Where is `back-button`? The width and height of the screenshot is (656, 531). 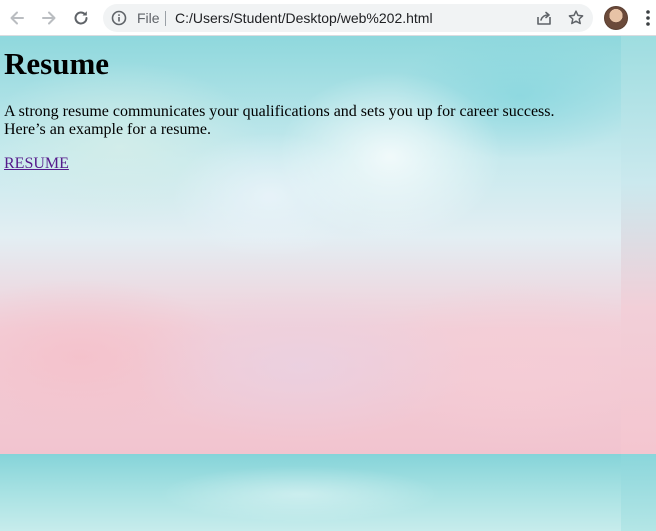
back-button is located at coordinates (17, 18).